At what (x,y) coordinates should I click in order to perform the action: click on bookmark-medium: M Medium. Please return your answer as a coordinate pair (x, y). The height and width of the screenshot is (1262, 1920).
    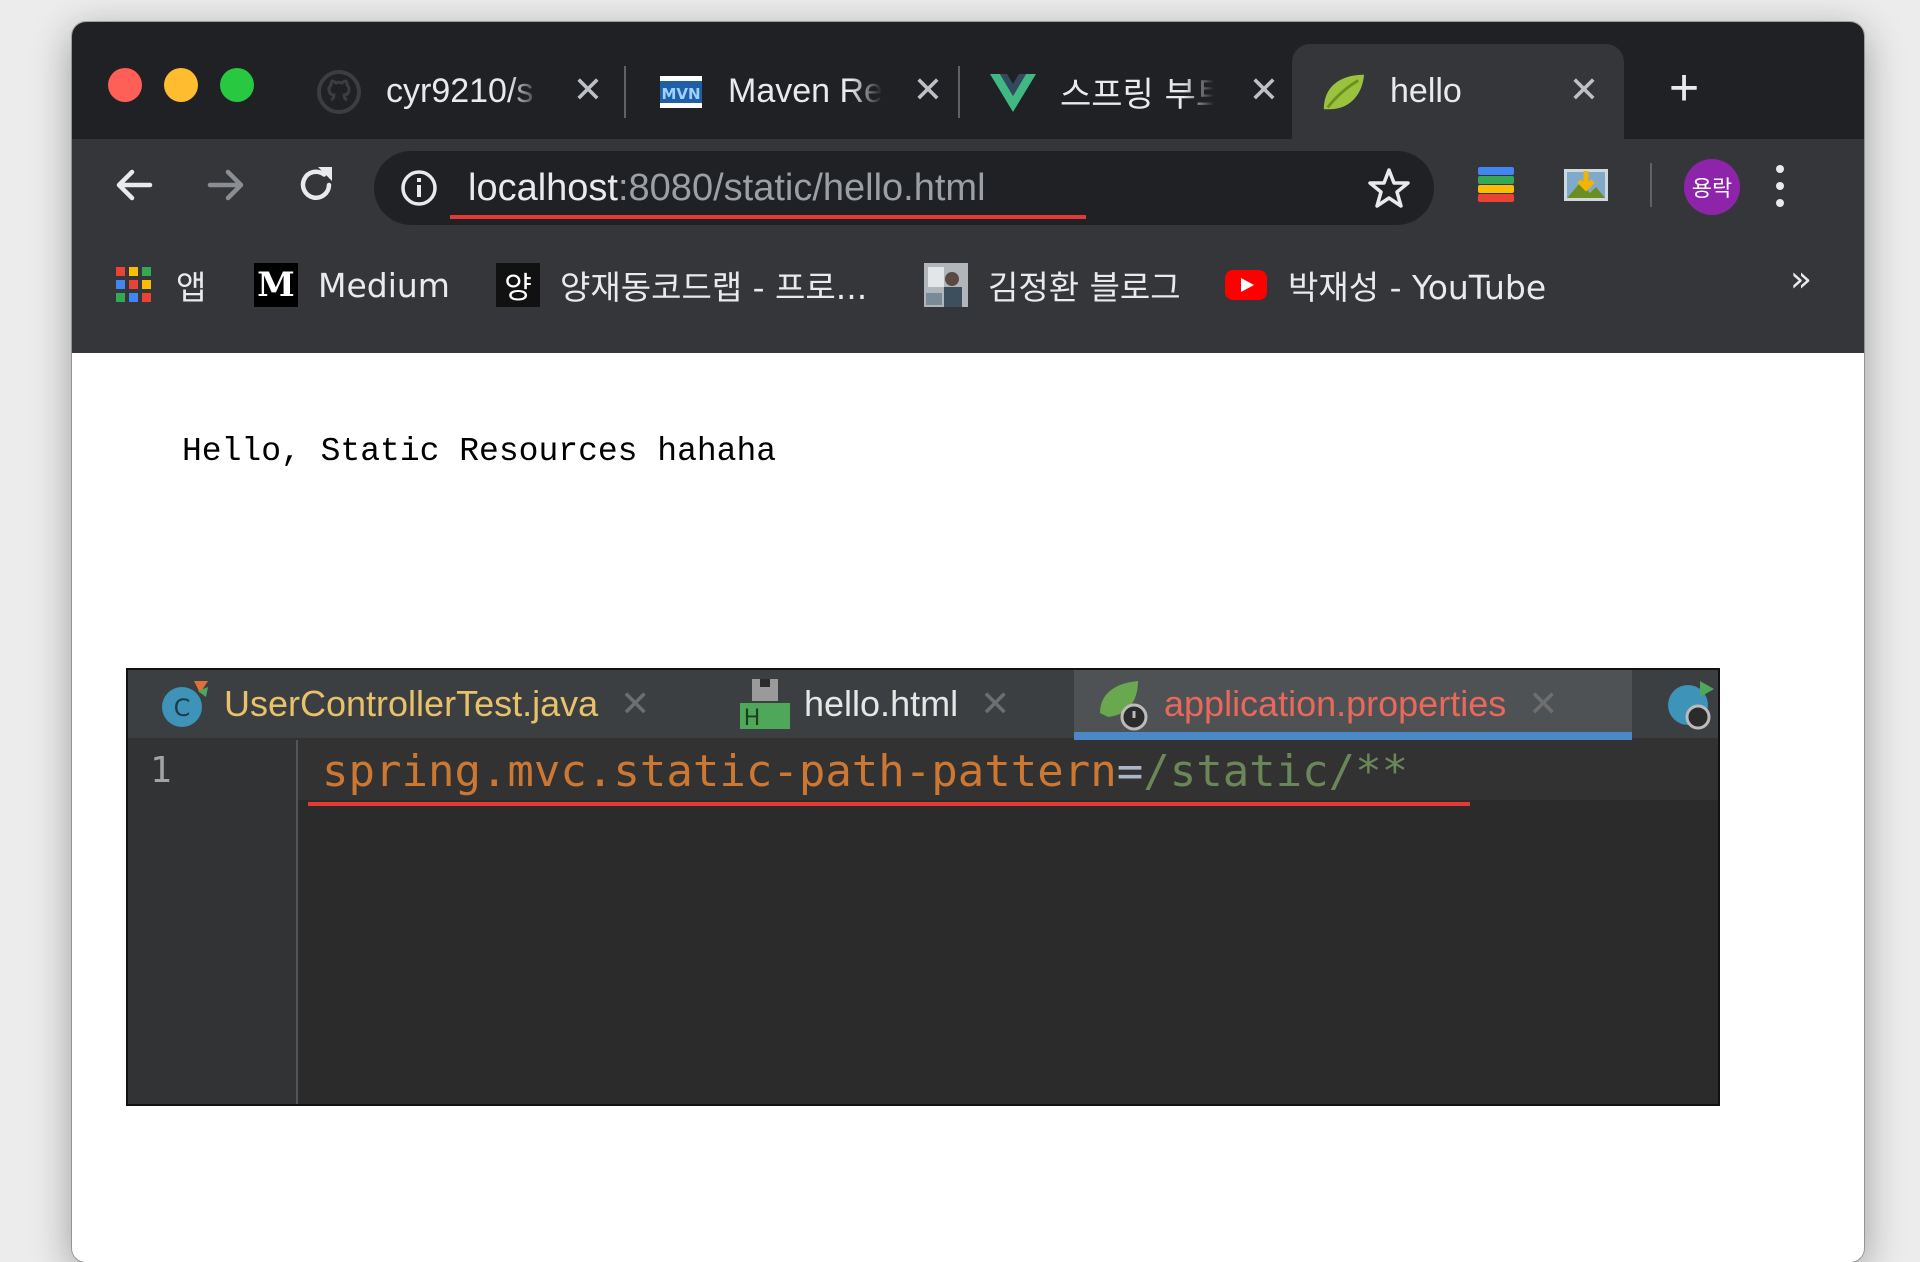
    Looking at the image, I should click on (352, 285).